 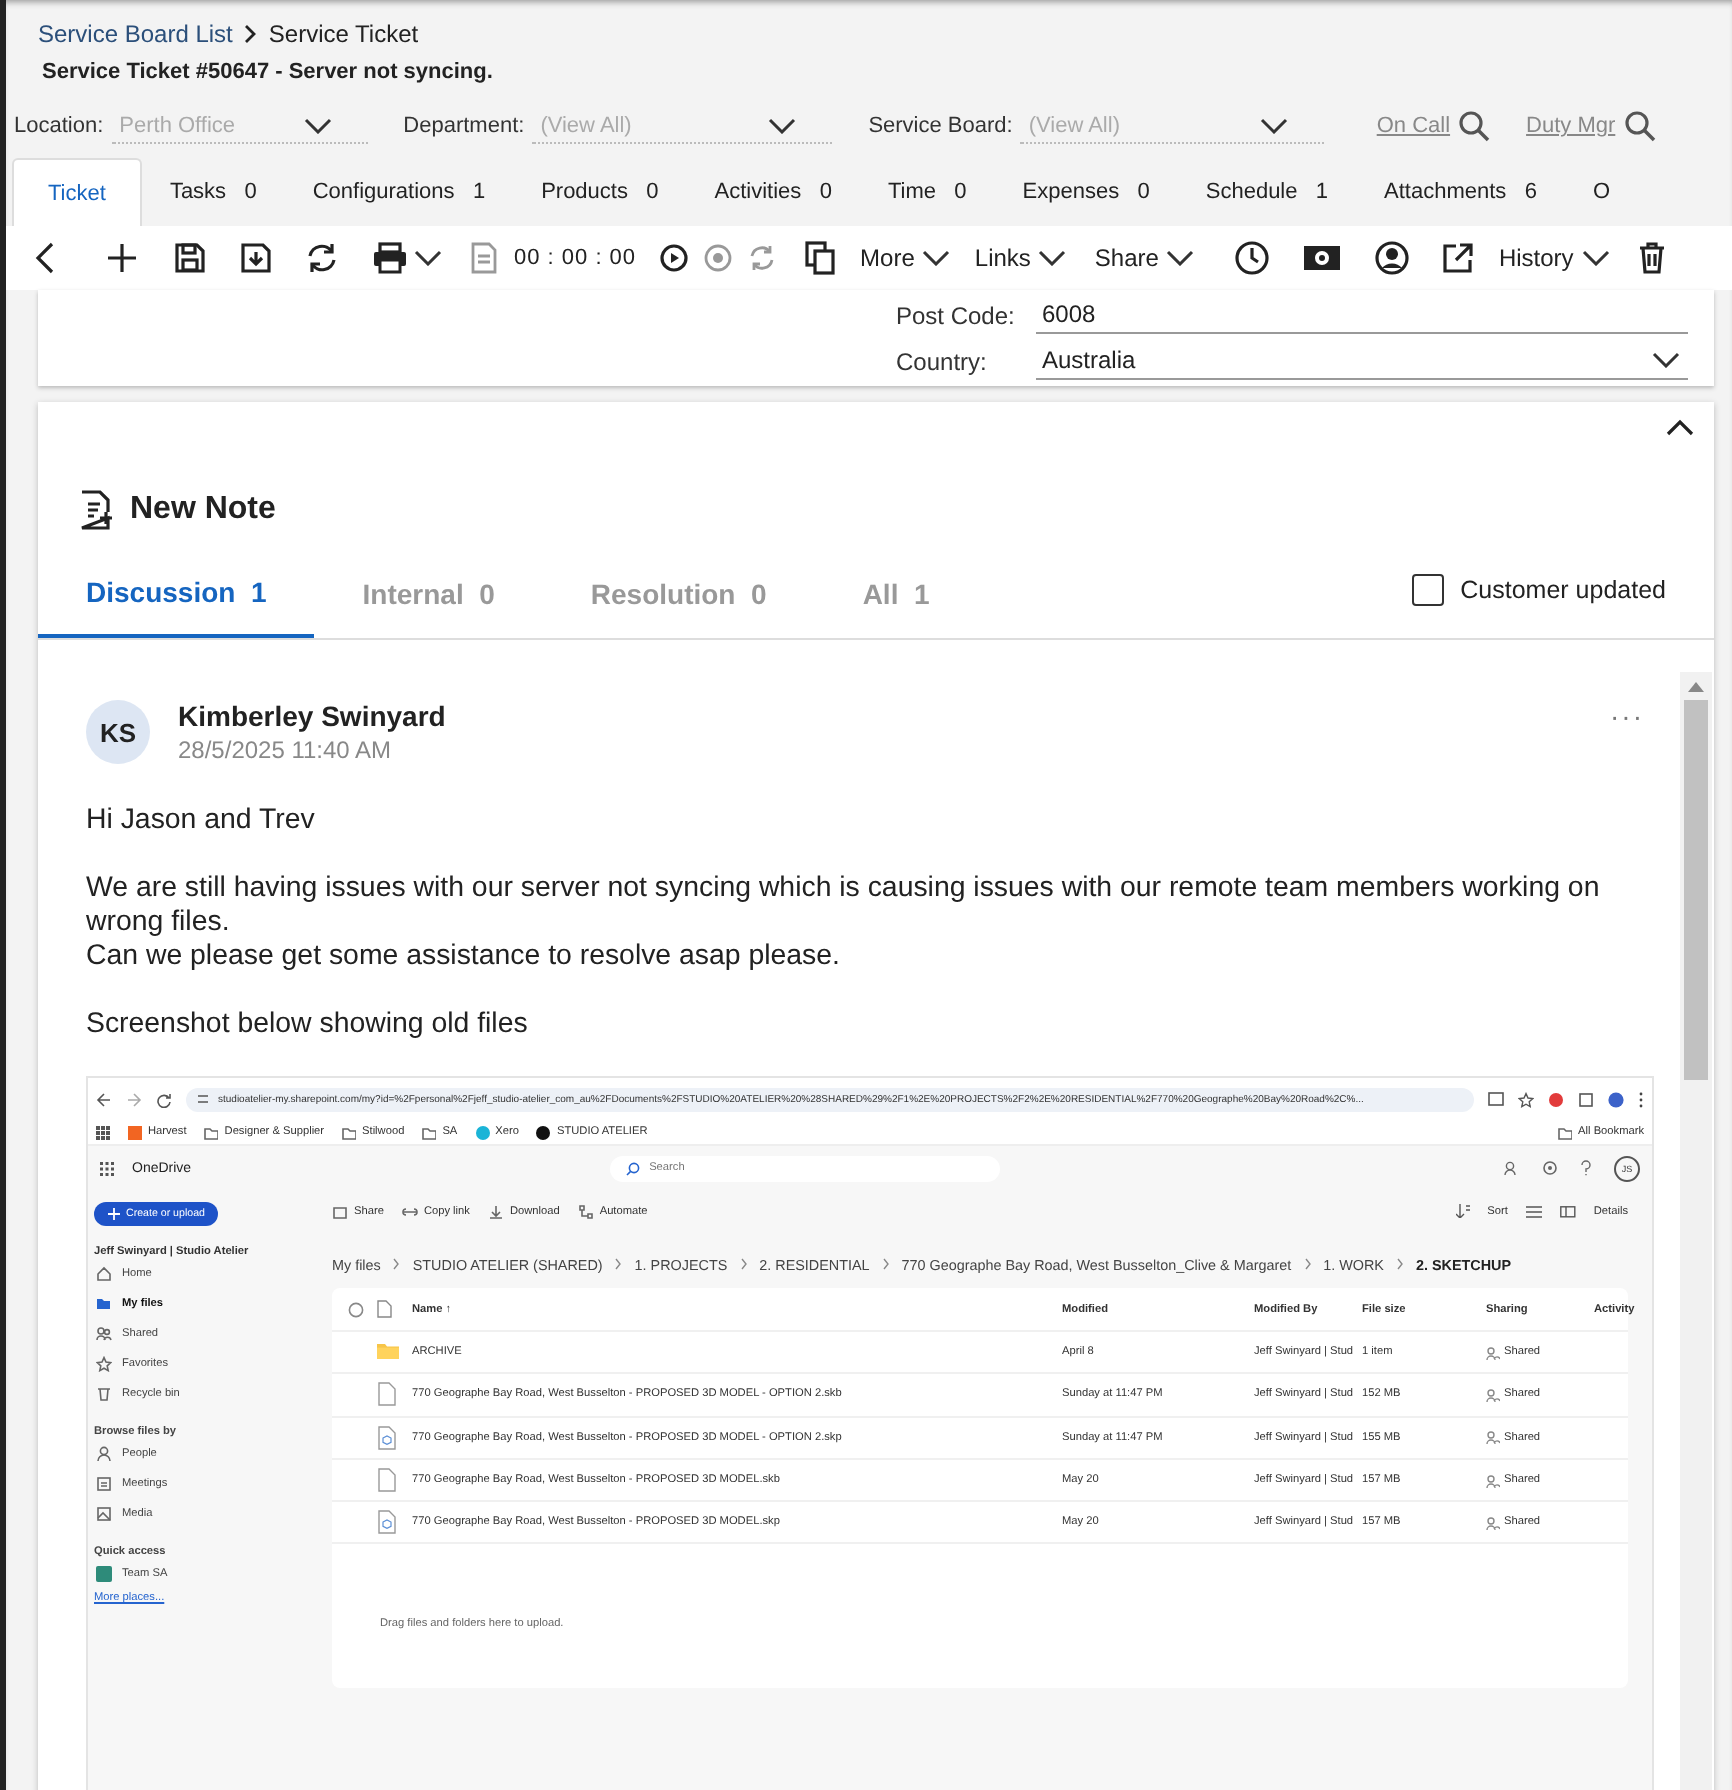 I want to click on printer-icon, so click(x=390, y=258).